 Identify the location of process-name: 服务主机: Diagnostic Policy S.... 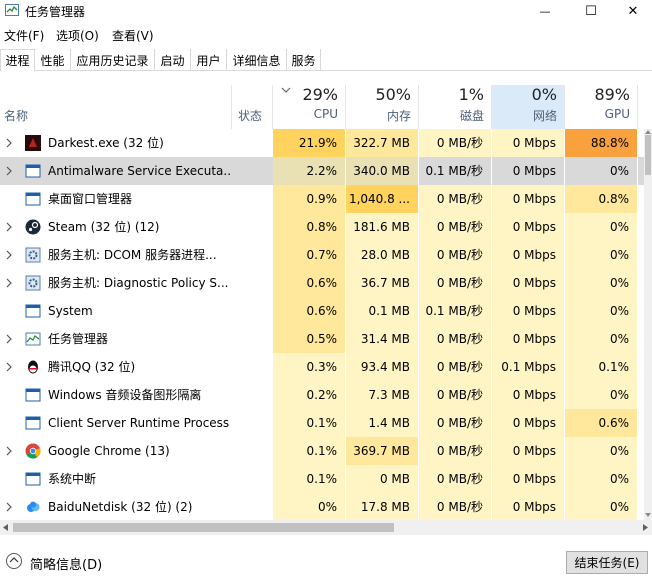
(138, 283).